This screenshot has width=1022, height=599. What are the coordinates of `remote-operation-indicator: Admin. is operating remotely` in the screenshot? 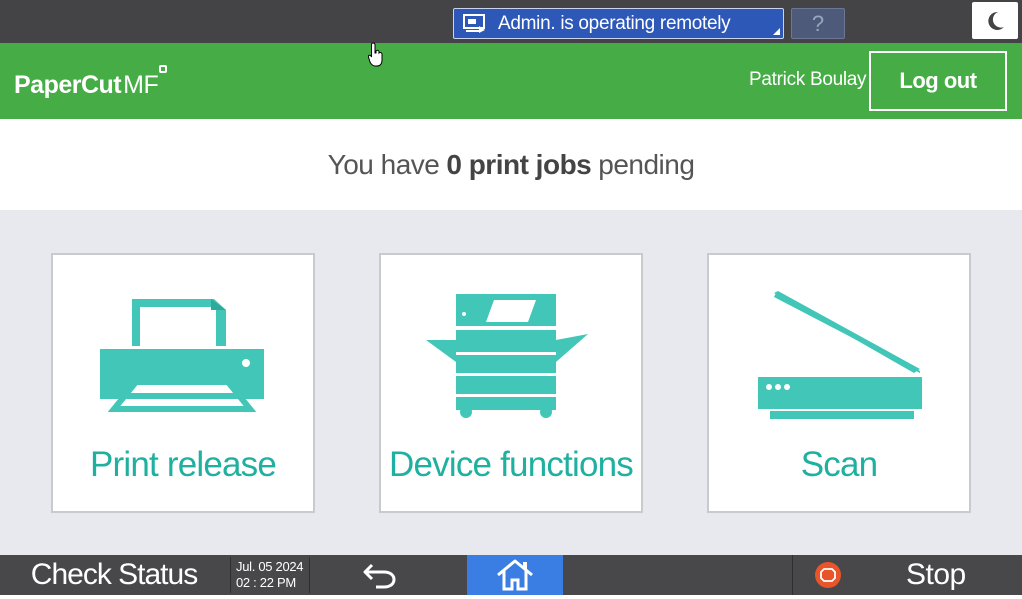 It's located at (618, 23).